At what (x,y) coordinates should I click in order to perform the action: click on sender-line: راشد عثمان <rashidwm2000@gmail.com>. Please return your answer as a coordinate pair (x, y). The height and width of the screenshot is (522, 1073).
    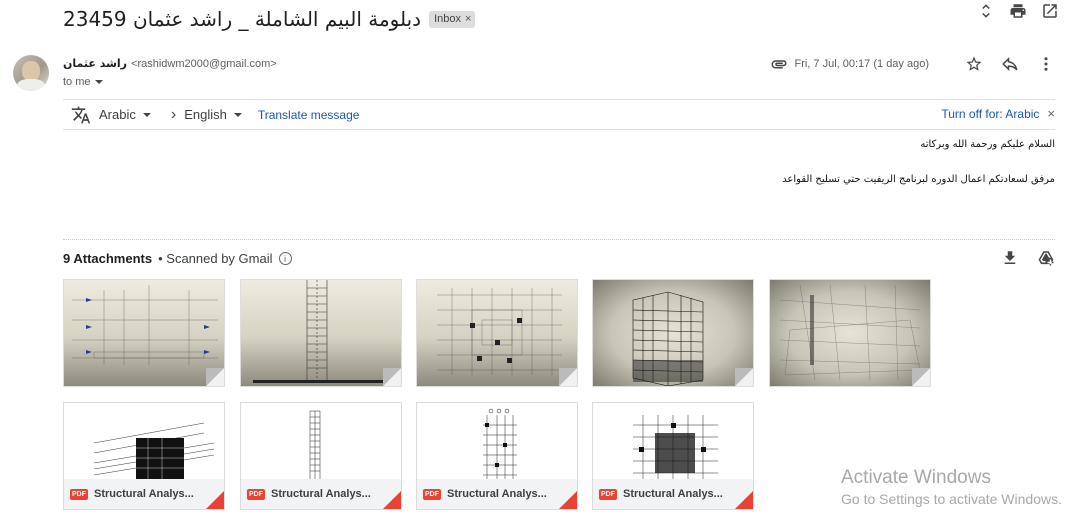
    Looking at the image, I should click on (170, 63).